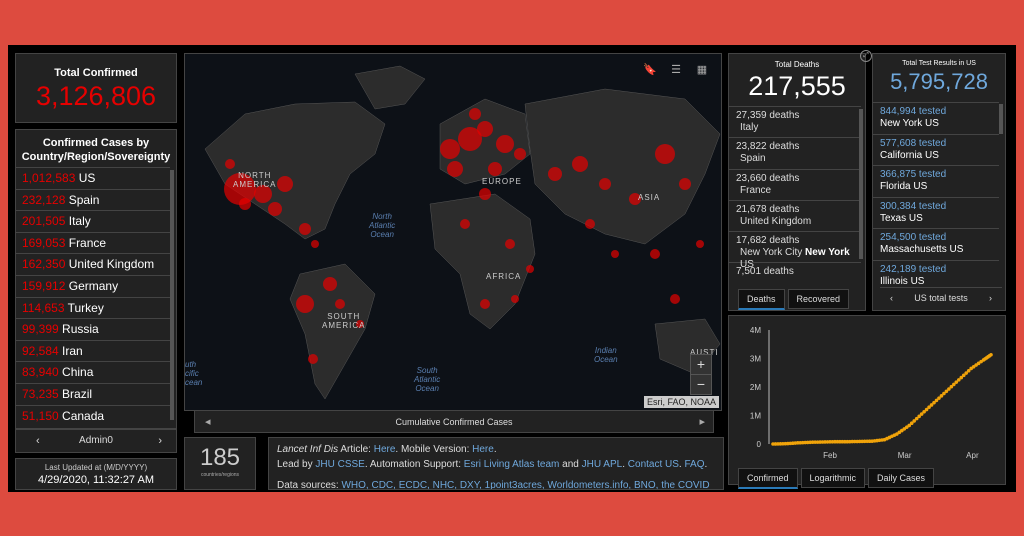 This screenshot has height=536, width=1024. Describe the element at coordinates (702, 422) in the screenshot. I see `caption-next-icon: ▸` at that location.